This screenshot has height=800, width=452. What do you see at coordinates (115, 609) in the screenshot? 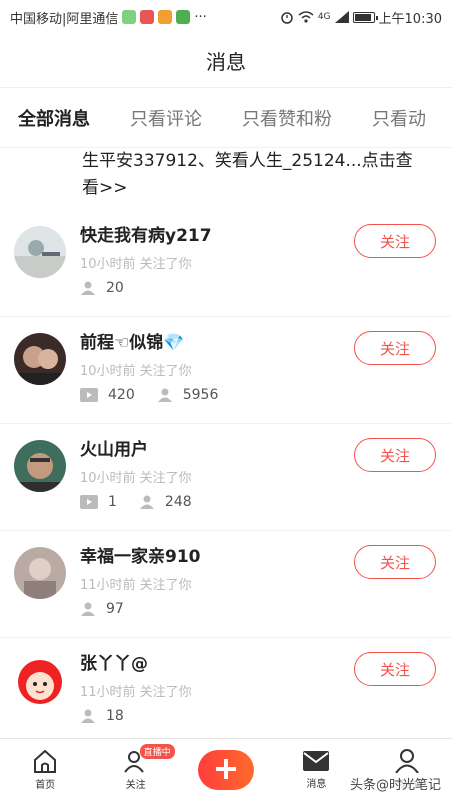
I see `follower-count-value: 97` at bounding box center [115, 609].